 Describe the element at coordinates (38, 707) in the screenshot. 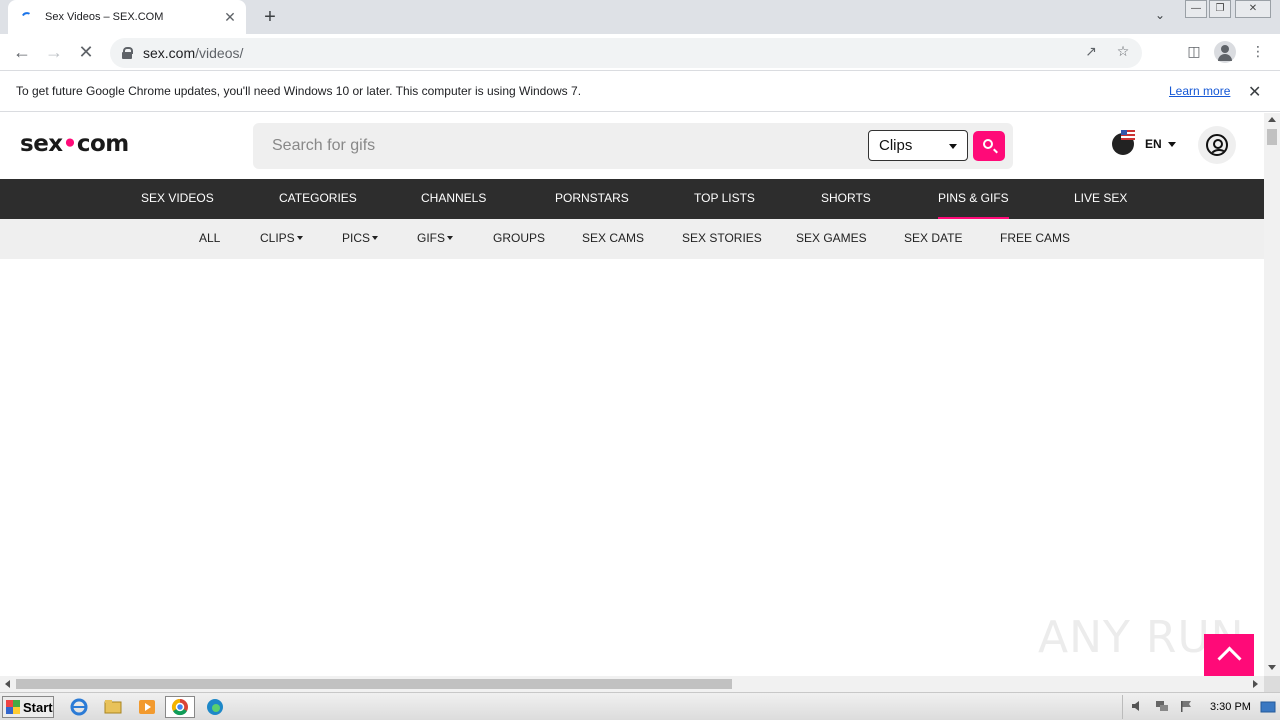

I see `start-label: Start` at that location.